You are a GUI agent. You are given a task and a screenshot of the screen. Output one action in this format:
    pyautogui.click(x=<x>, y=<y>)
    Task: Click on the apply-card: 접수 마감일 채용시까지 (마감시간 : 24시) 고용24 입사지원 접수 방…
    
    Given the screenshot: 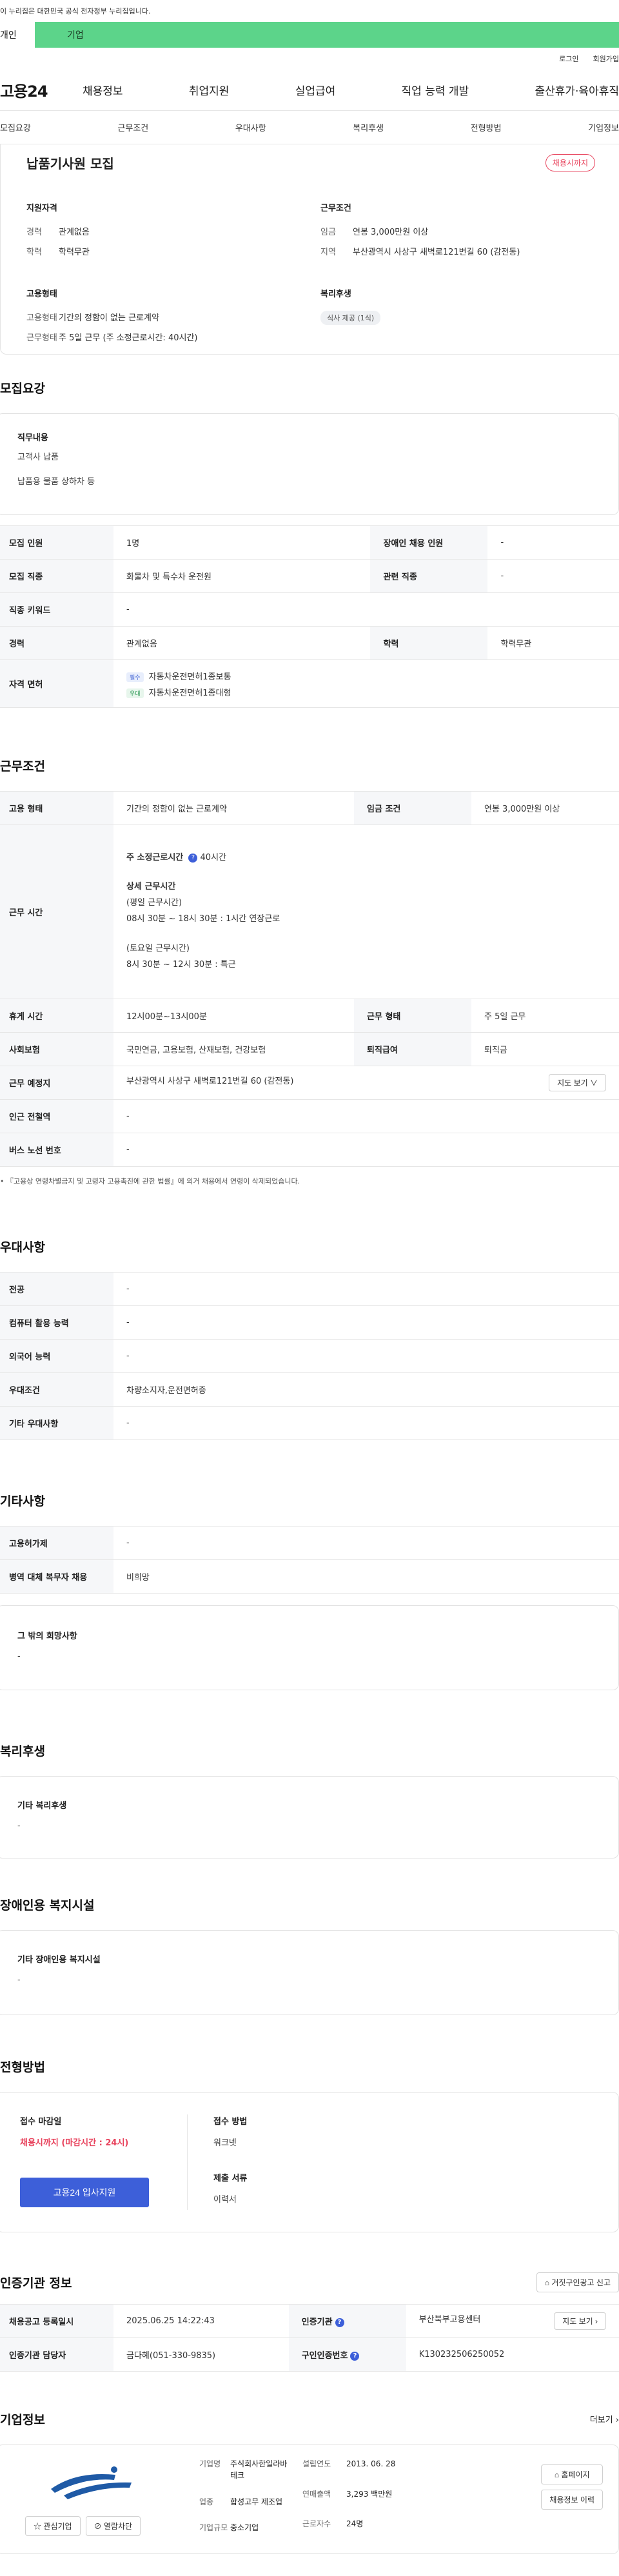 What is the action you would take?
    pyautogui.click(x=309, y=2162)
    